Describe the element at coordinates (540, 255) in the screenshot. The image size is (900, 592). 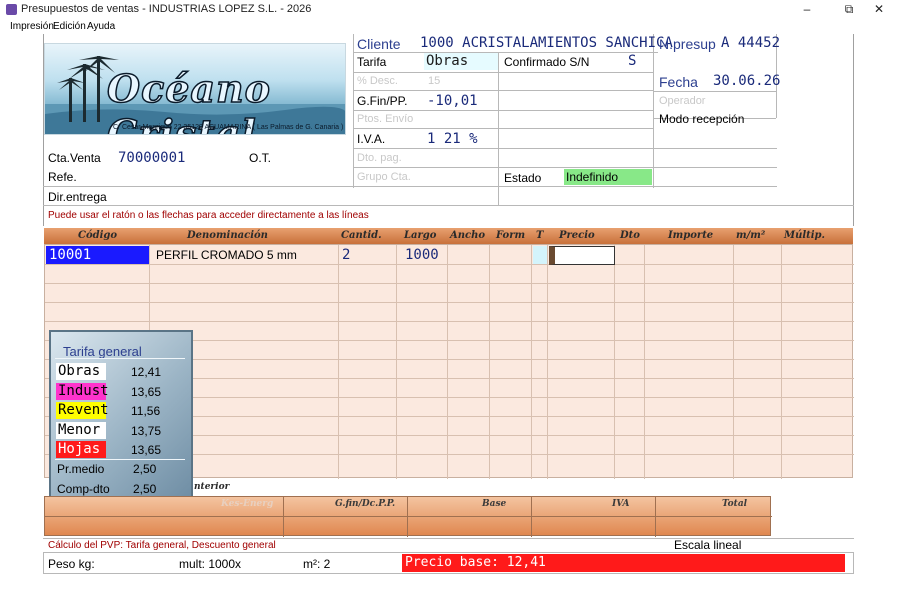
I see `line-t-cell` at that location.